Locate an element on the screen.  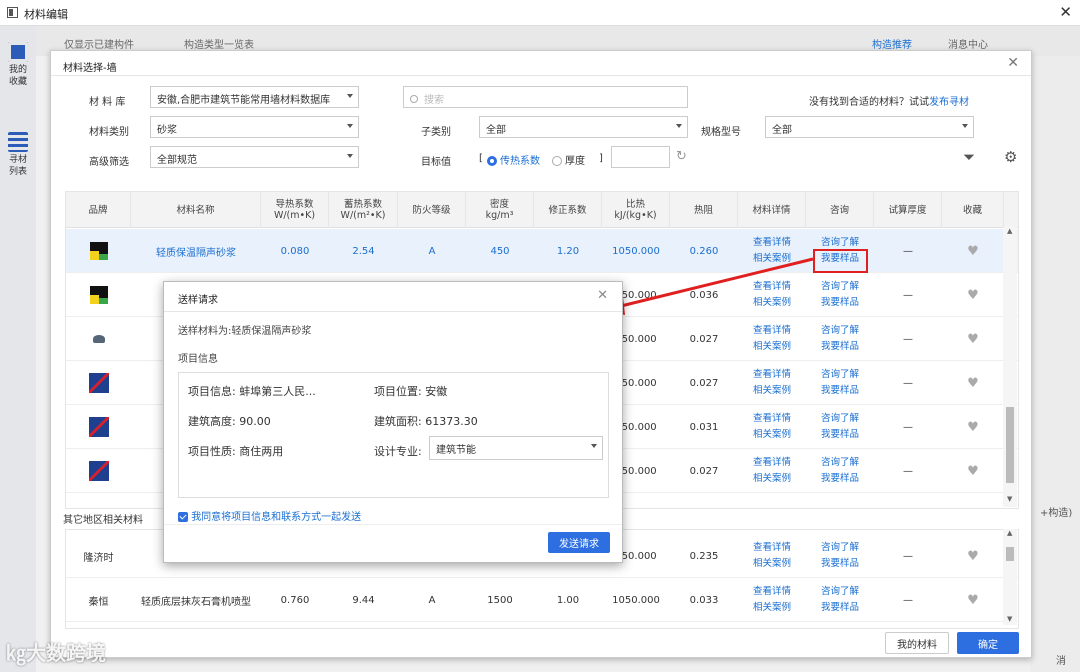
spec-select: 全部 is located at coordinates (869, 127).